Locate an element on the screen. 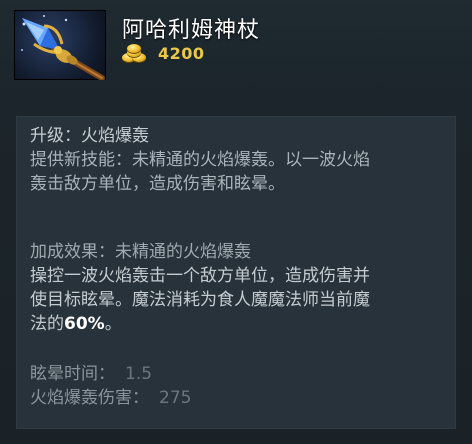 This screenshot has height=444, width=472. item-cost: 4200 is located at coordinates (163, 53).